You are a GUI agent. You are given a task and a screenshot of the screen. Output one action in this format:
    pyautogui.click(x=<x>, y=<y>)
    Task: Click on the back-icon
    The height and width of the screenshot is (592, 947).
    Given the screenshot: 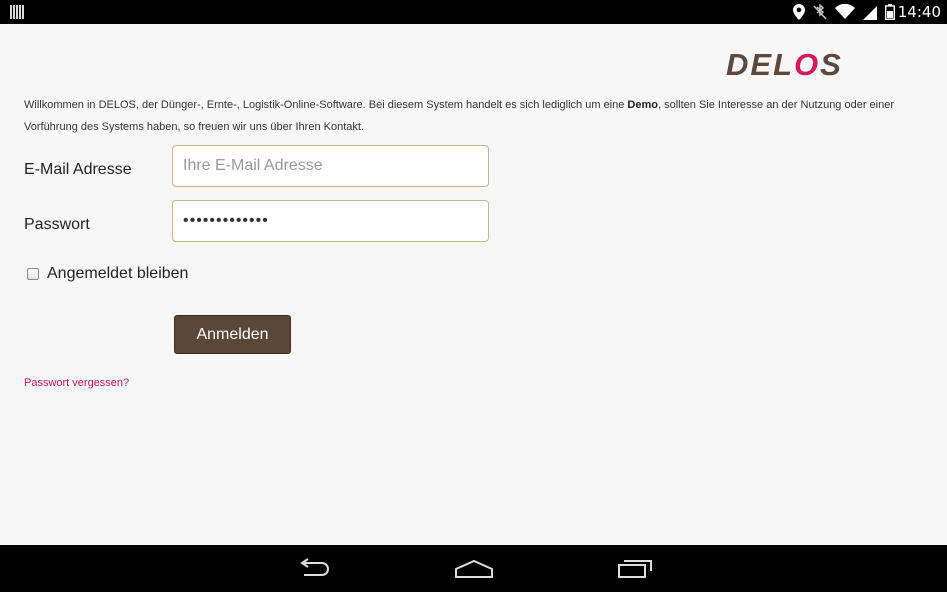 What is the action you would take?
    pyautogui.click(x=314, y=567)
    